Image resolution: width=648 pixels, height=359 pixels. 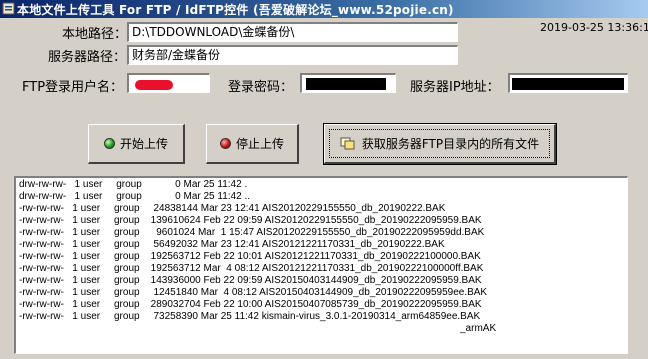 I want to click on red-light-icon, so click(x=225, y=143).